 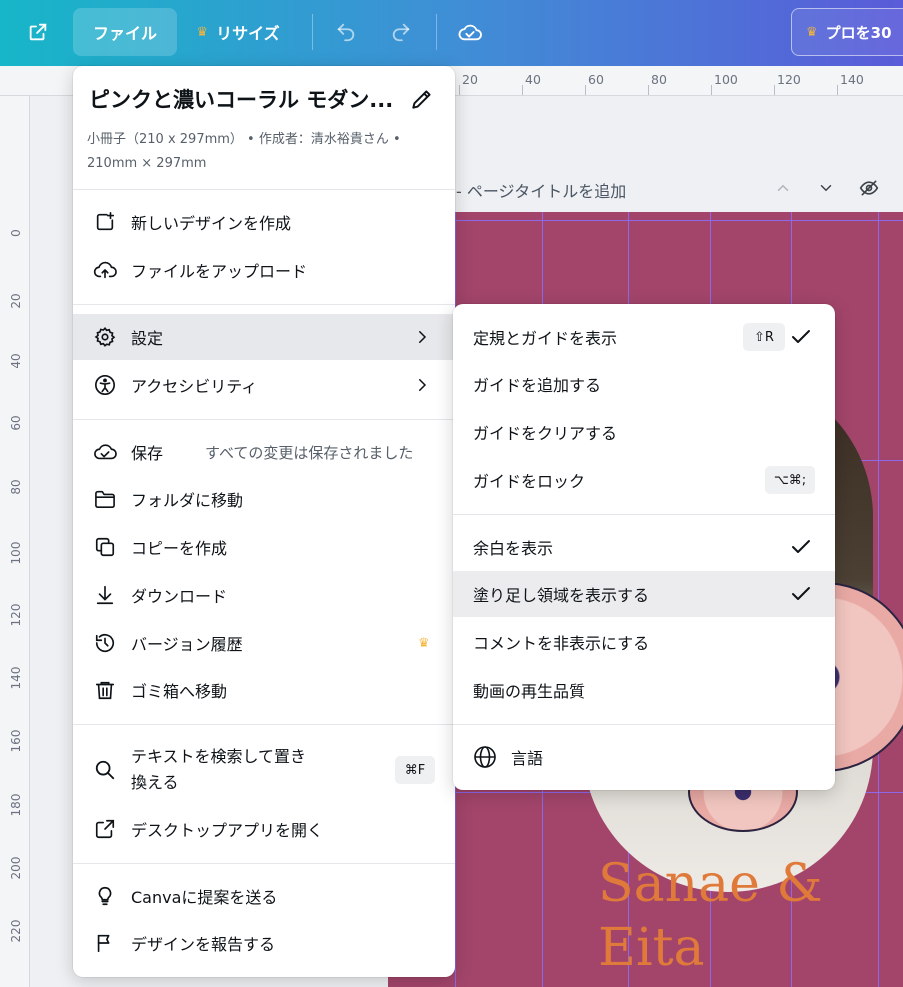 I want to click on file-menu-label: ファイル, so click(x=124, y=33).